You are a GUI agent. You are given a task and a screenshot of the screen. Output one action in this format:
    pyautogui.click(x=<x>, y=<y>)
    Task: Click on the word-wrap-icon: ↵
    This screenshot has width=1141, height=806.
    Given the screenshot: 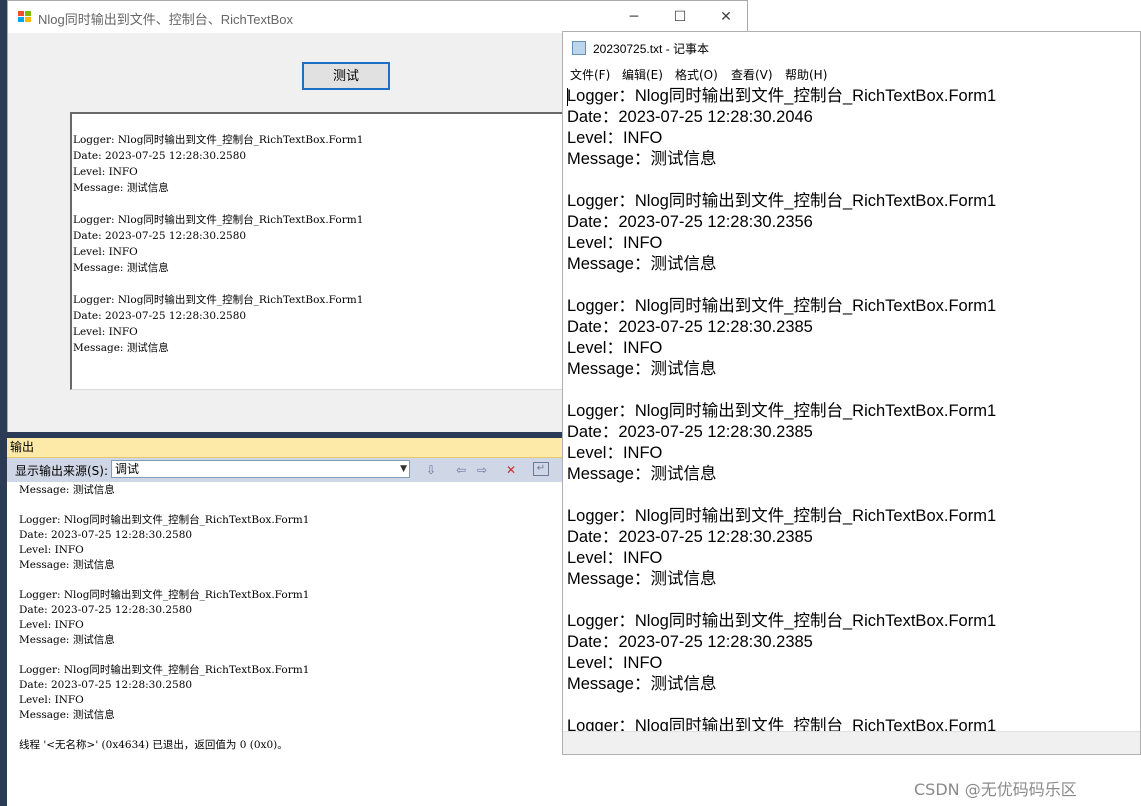 What is the action you would take?
    pyautogui.click(x=541, y=469)
    